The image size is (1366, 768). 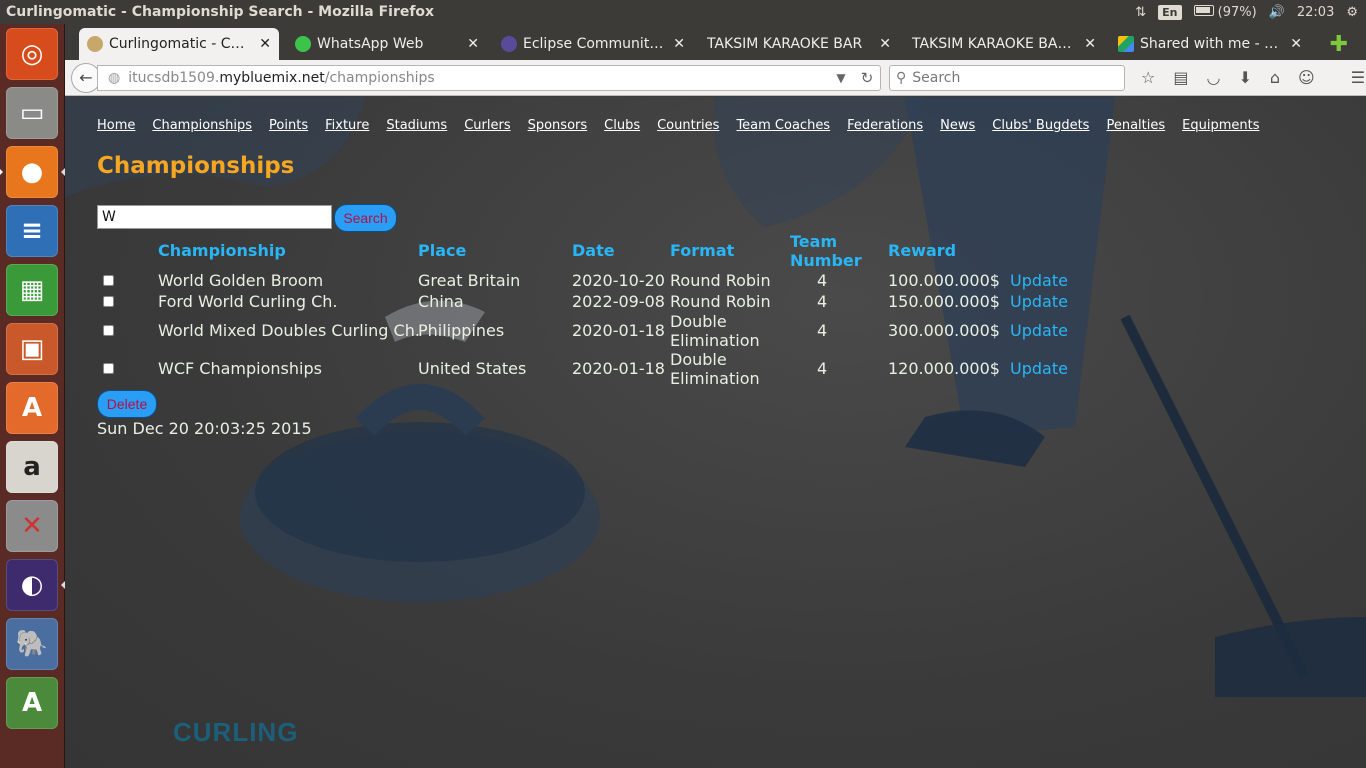 What do you see at coordinates (32, 526) in the screenshot?
I see `system-settings-icon: ✕` at bounding box center [32, 526].